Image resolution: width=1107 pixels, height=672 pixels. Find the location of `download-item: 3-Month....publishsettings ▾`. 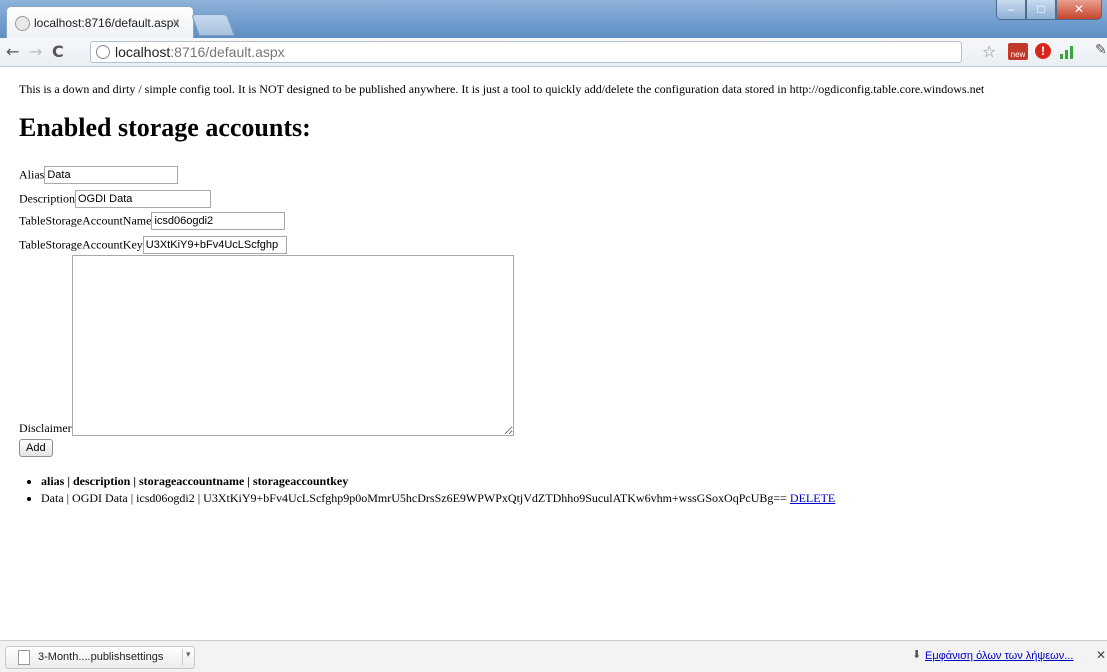

download-item: 3-Month....publishsettings ▾ is located at coordinates (100, 657).